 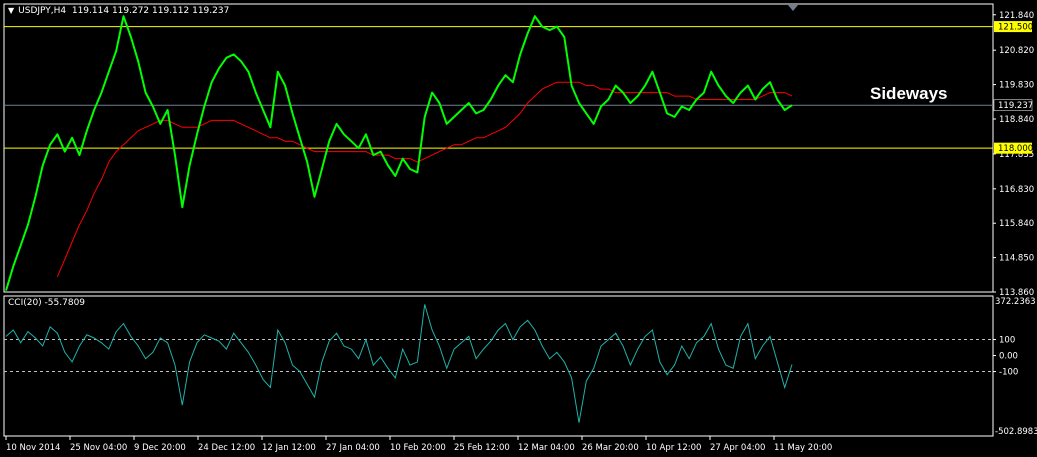 I want to click on cci-tick-label: 100, so click(x=1007, y=341).